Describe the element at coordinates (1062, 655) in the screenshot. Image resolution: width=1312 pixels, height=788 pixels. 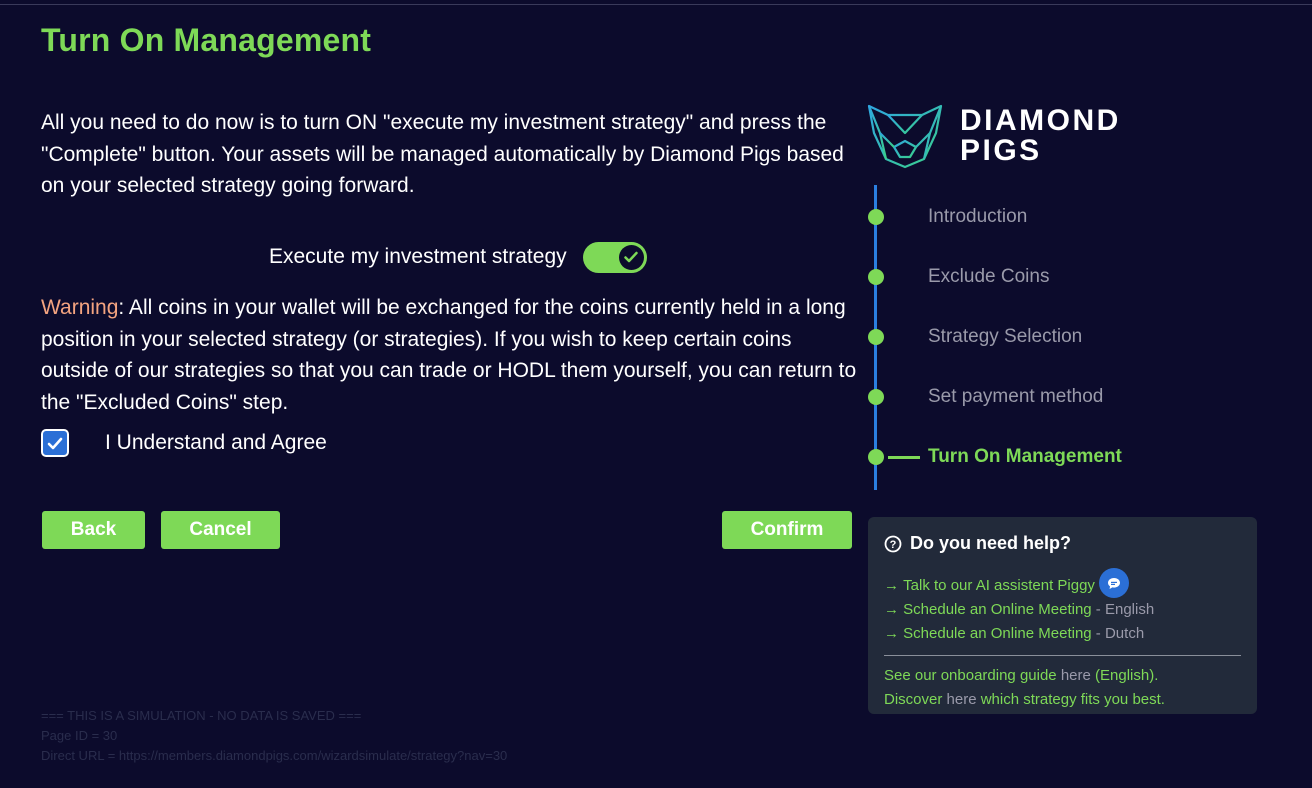
I see `help-divider` at that location.